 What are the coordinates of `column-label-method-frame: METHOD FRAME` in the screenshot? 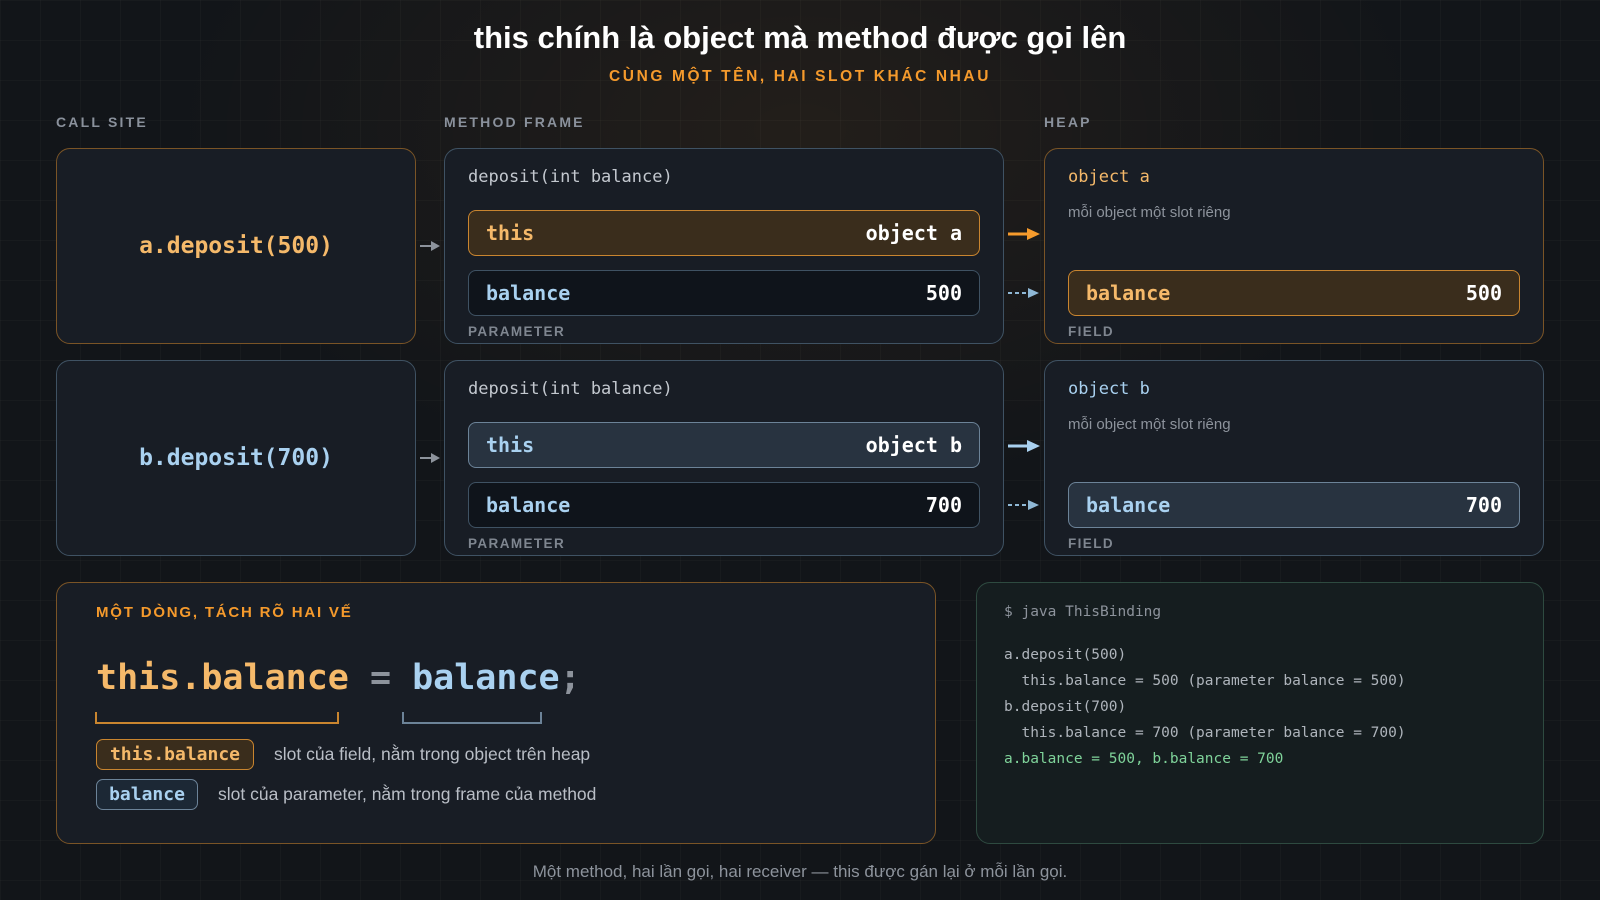 It's located at (514, 122).